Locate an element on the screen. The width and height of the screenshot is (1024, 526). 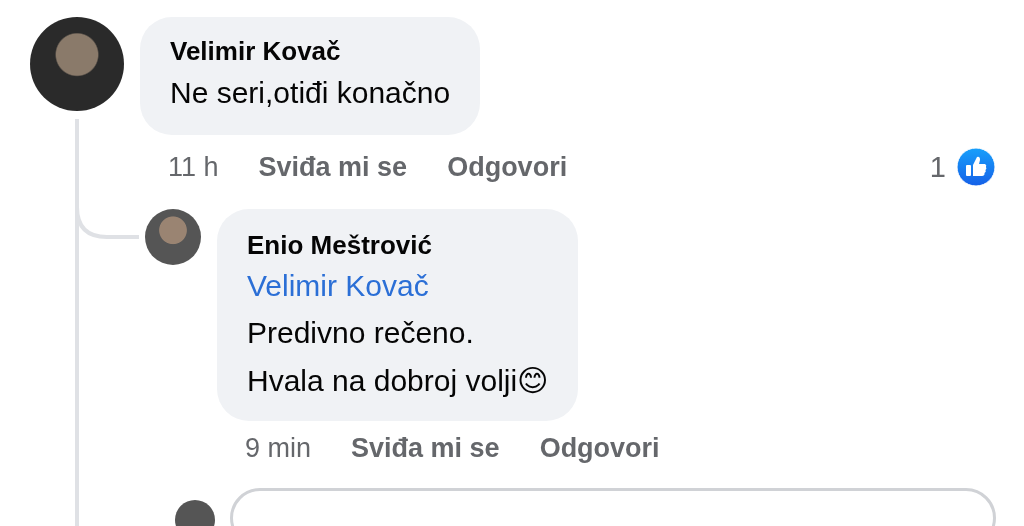
mention-link: Velimir Kovač is located at coordinates (398, 286).